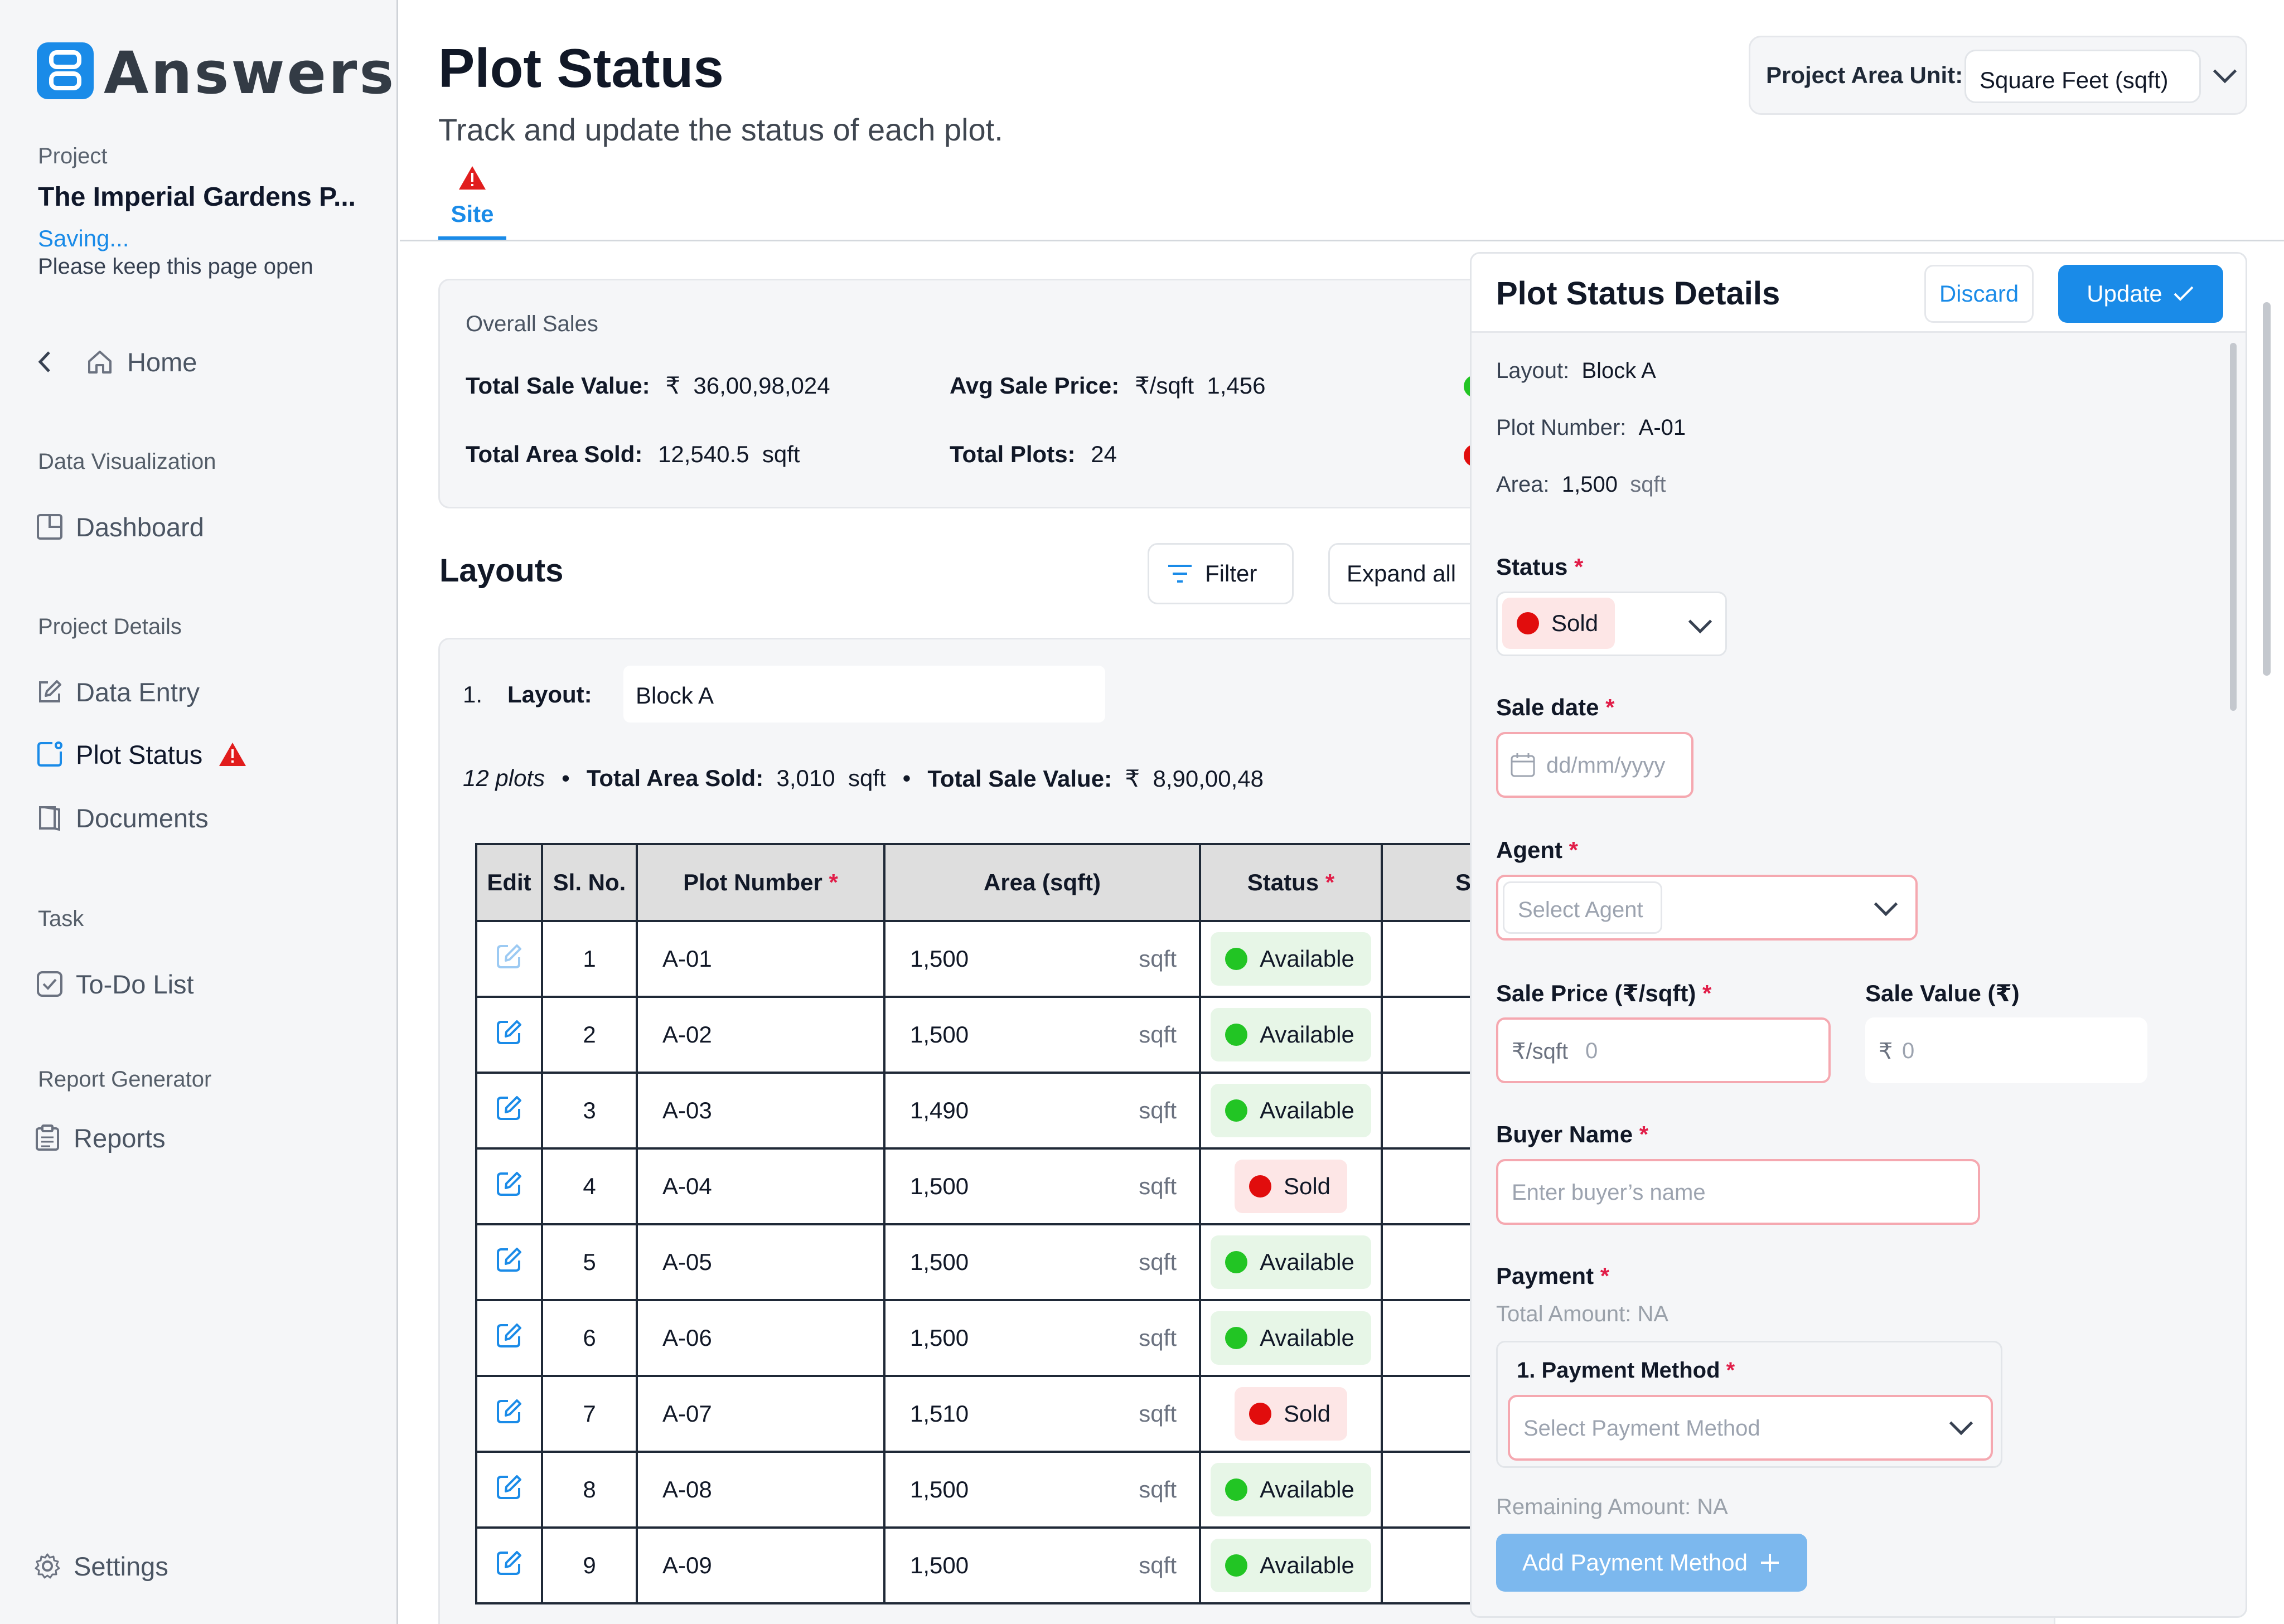  What do you see at coordinates (1594, 765) in the screenshot?
I see `sale-date-input: dd/mm/yyyy` at bounding box center [1594, 765].